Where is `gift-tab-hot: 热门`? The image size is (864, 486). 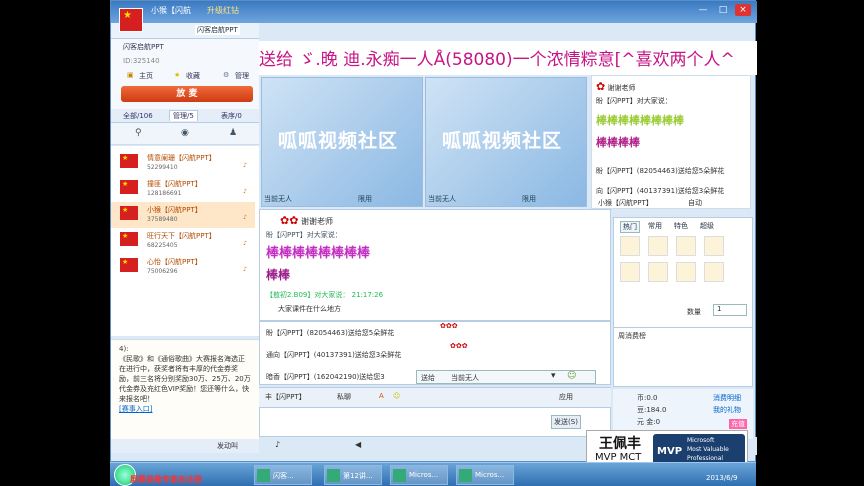 gift-tab-hot: 热门 is located at coordinates (630, 227).